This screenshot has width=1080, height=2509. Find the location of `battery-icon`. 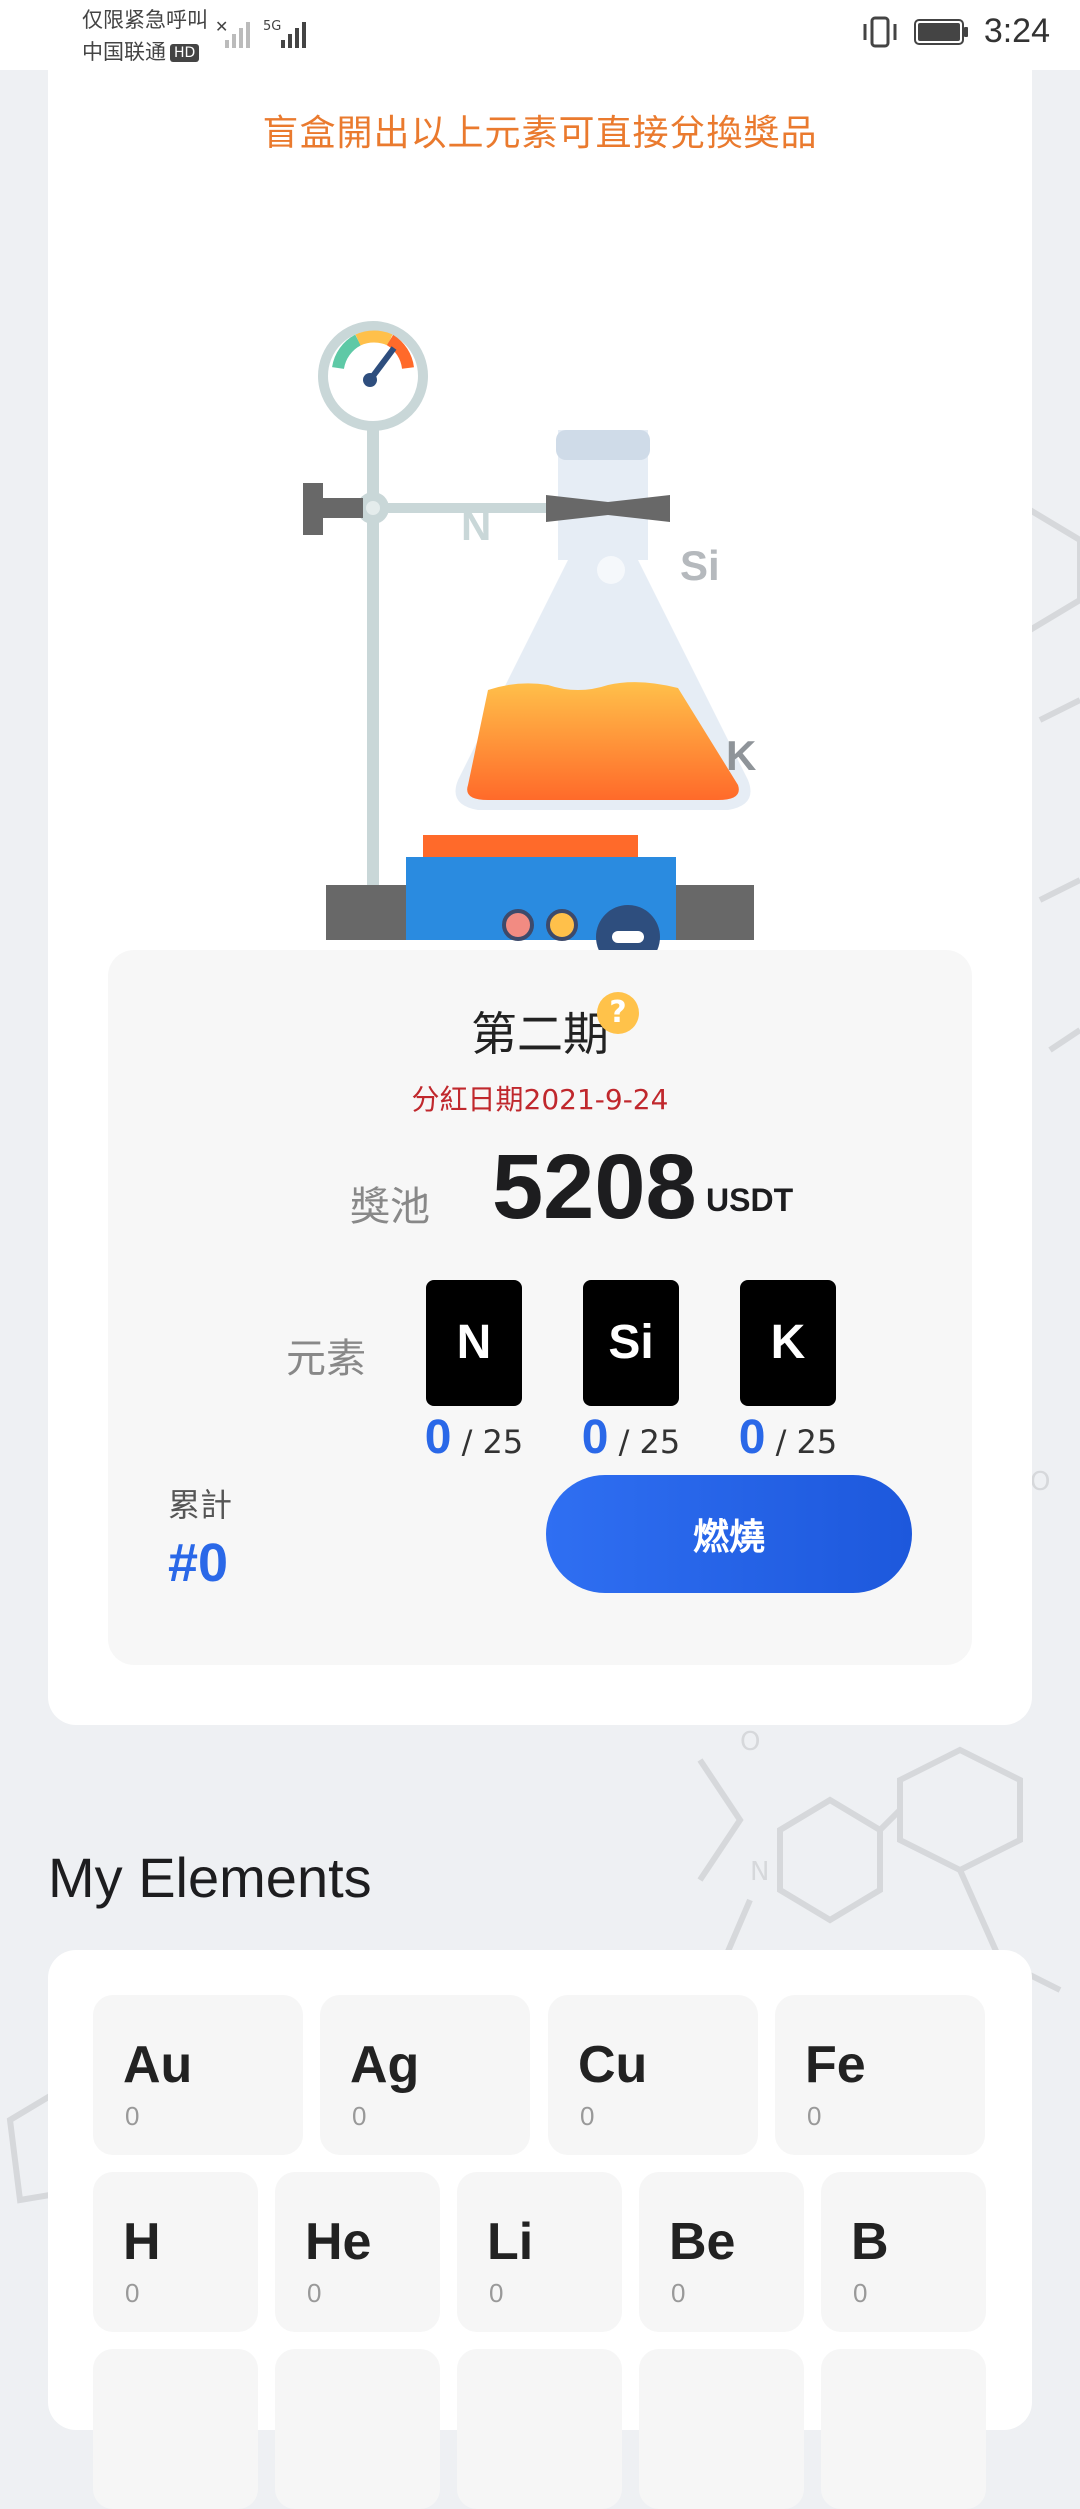

battery-icon is located at coordinates (940, 31).